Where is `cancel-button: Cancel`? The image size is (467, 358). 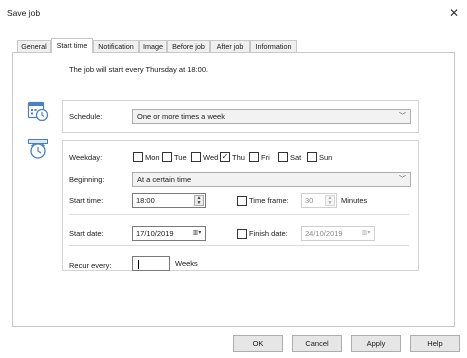
cancel-button: Cancel is located at coordinates (317, 343).